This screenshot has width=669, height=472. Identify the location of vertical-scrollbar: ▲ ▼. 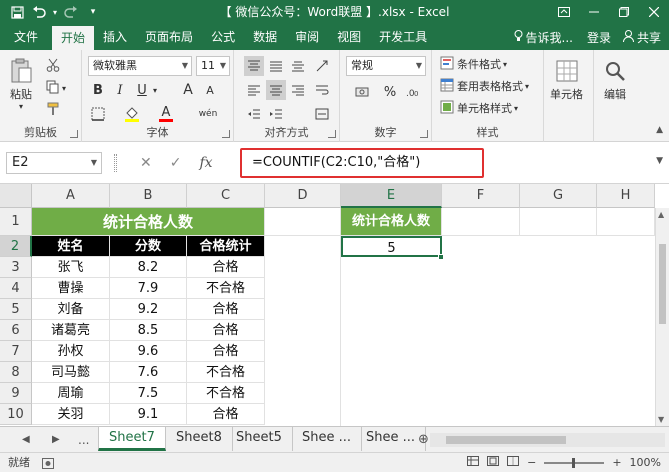
(662, 317).